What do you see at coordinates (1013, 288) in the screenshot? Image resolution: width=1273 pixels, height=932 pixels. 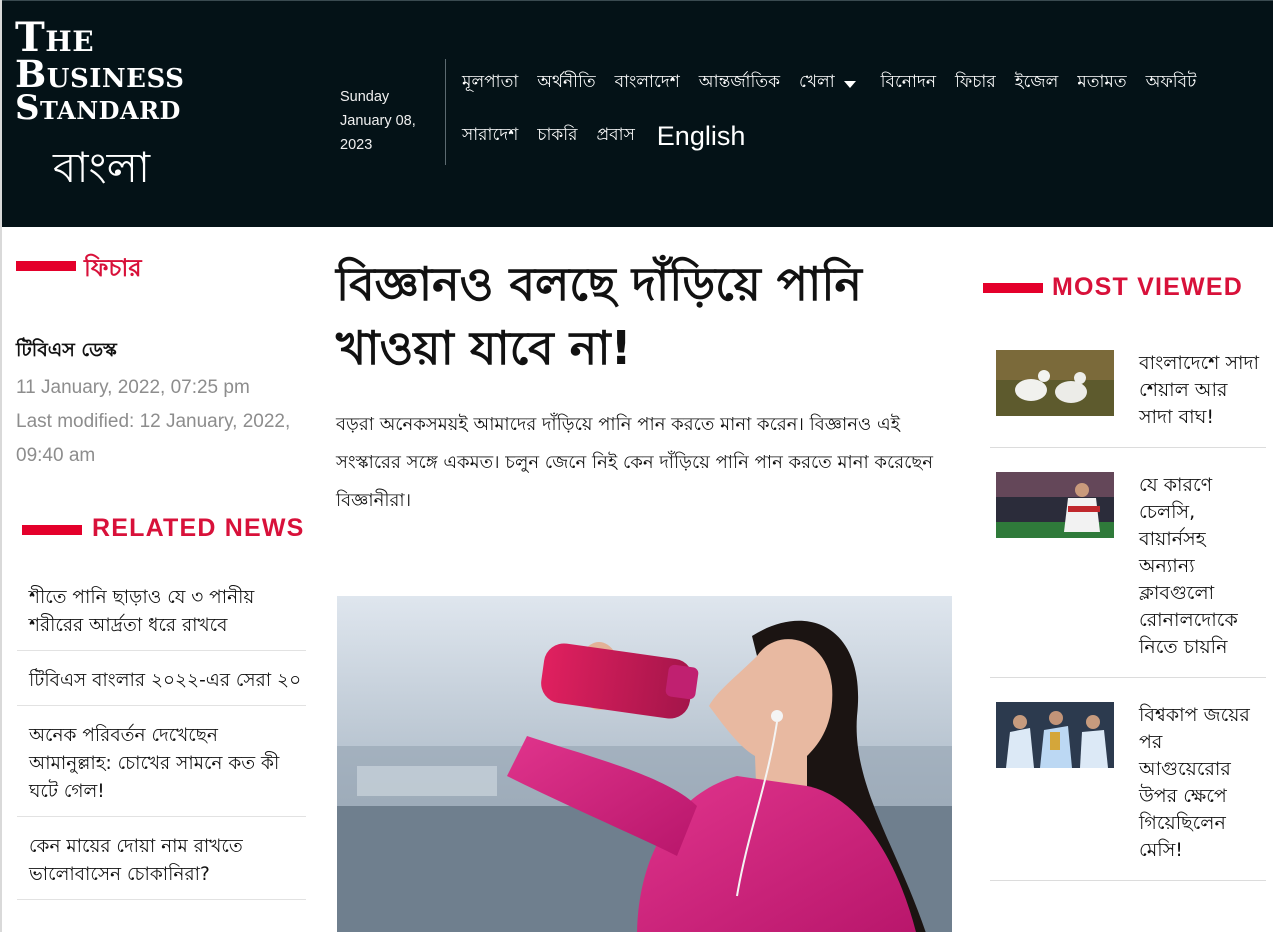 I see `most-viewed-accent-bar` at bounding box center [1013, 288].